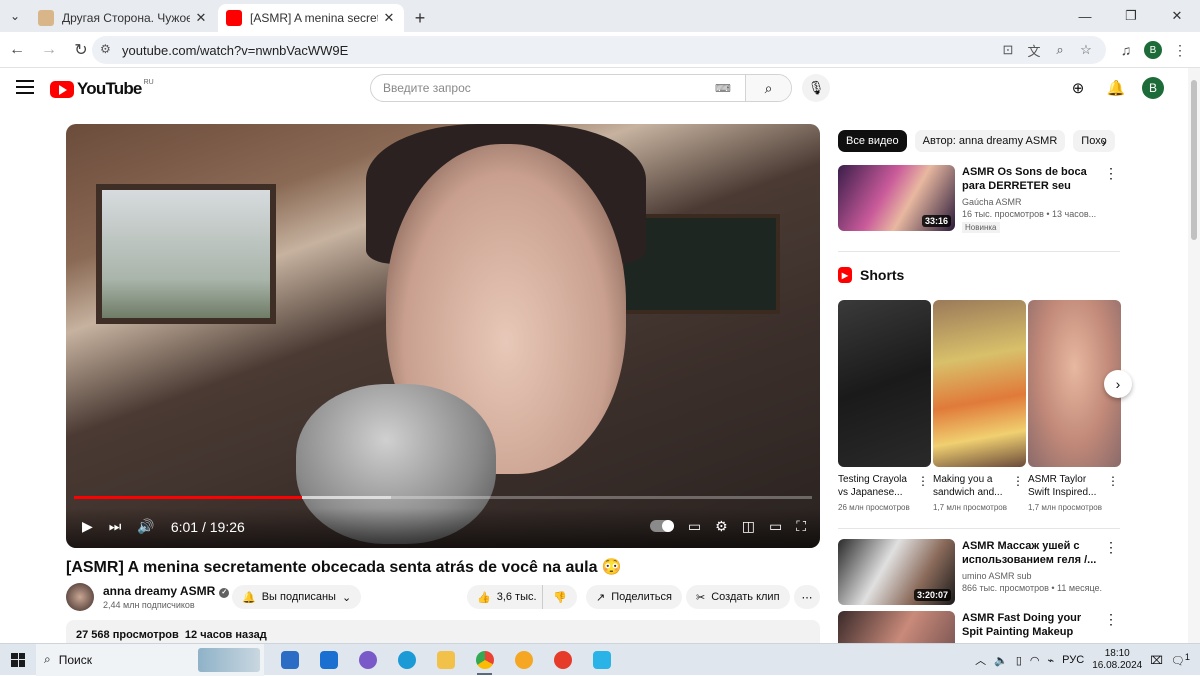 This screenshot has width=1200, height=676. I want to click on video-thumbnail: 3:20:07, so click(896, 572).